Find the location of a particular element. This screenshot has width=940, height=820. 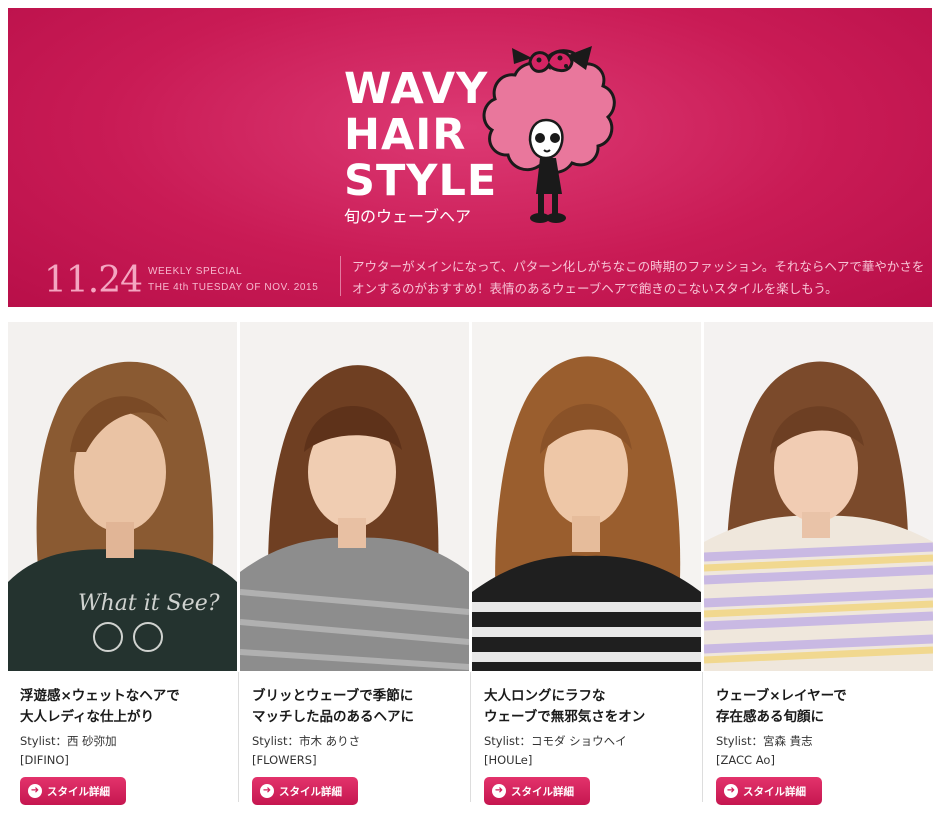

svg-text: What it See? is located at coordinates (149, 603).